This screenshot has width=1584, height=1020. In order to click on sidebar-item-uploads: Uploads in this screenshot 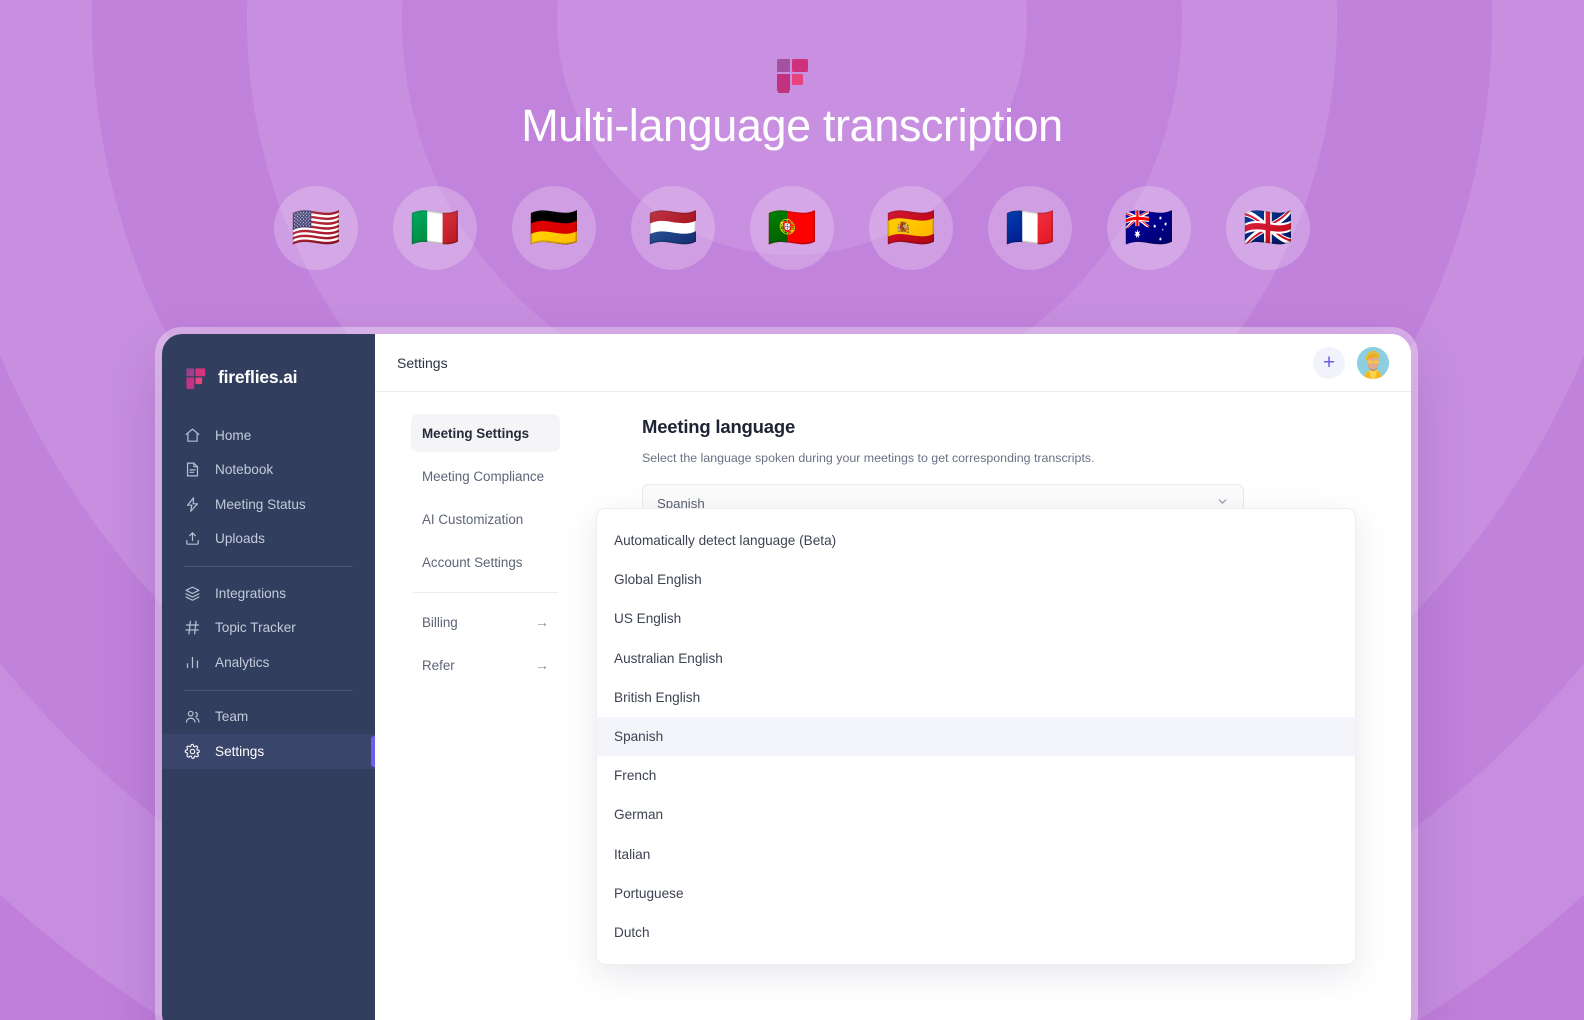, I will do `click(268, 539)`.